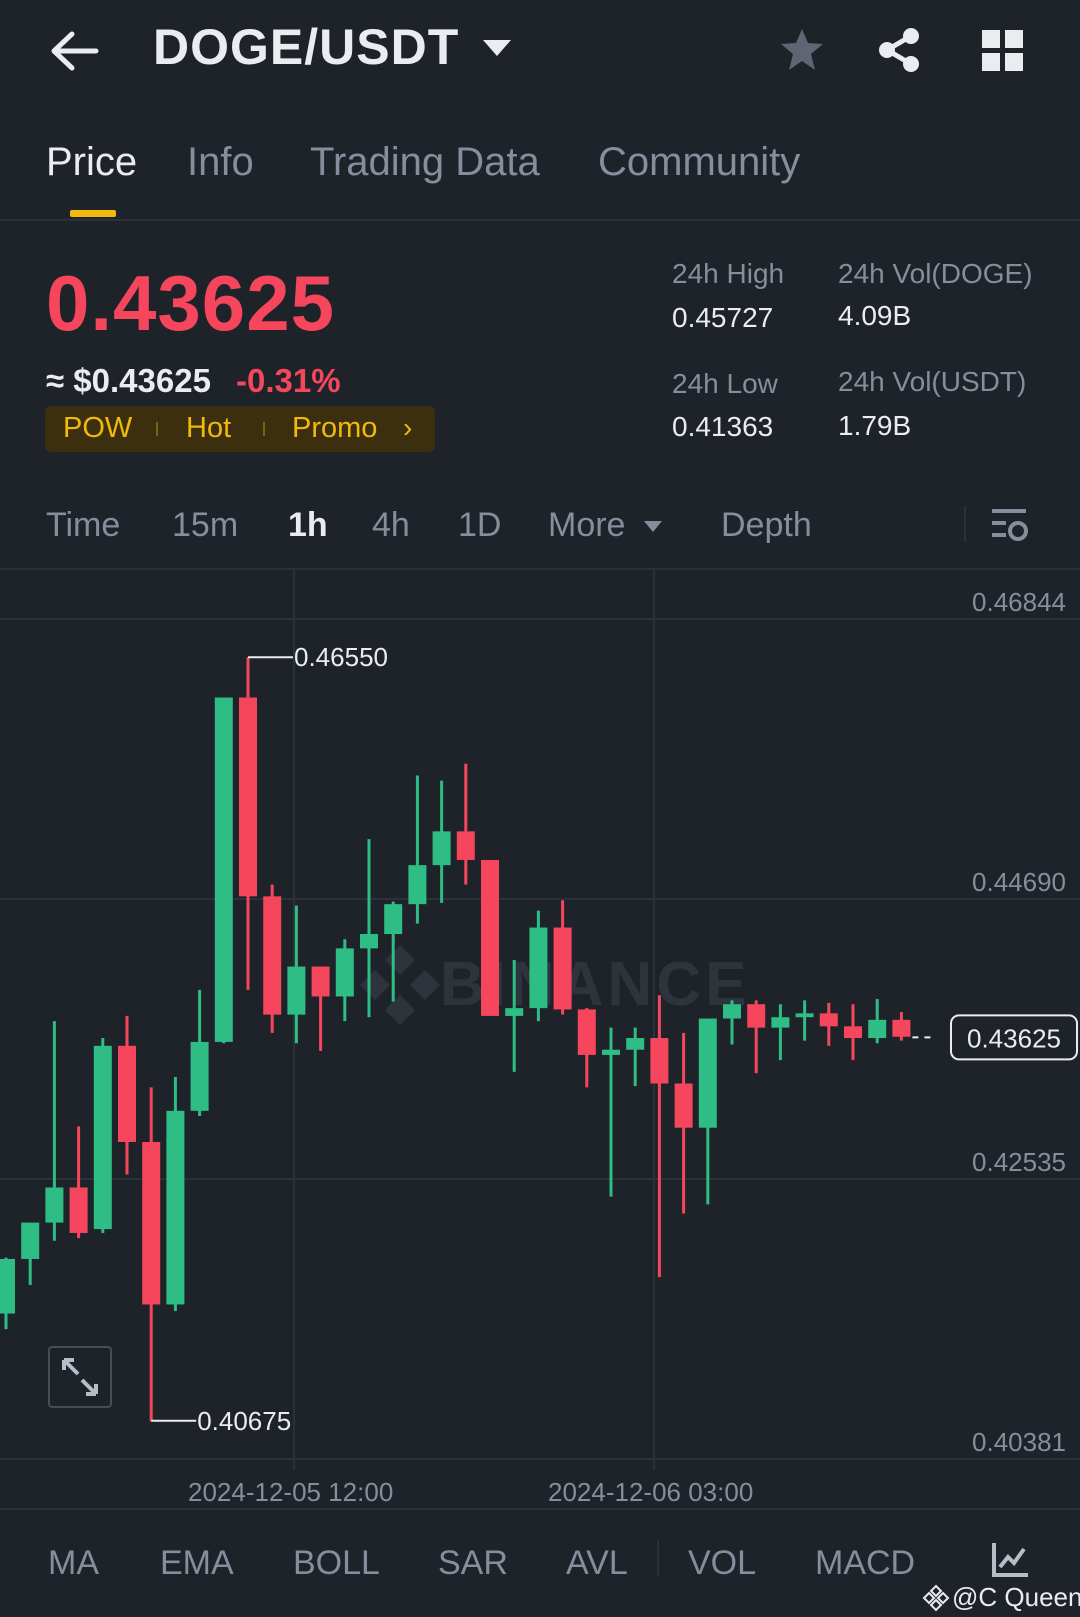  What do you see at coordinates (766, 525) in the screenshot?
I see `interval-depth: Depth` at bounding box center [766, 525].